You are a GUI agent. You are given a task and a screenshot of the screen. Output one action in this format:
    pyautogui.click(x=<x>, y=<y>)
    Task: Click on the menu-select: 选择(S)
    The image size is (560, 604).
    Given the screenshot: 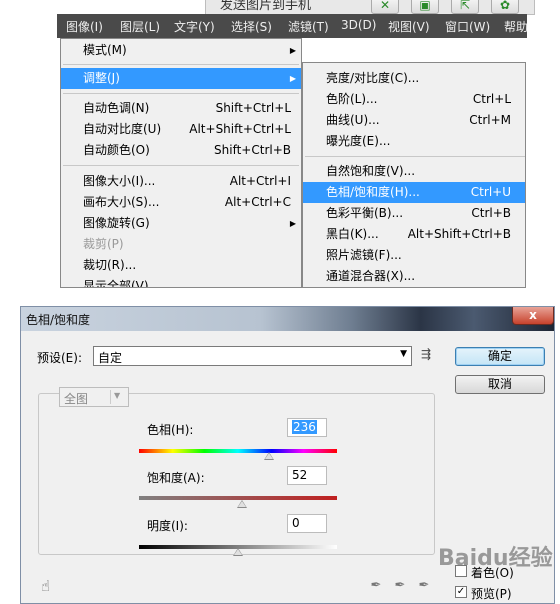 What is the action you would take?
    pyautogui.click(x=251, y=26)
    